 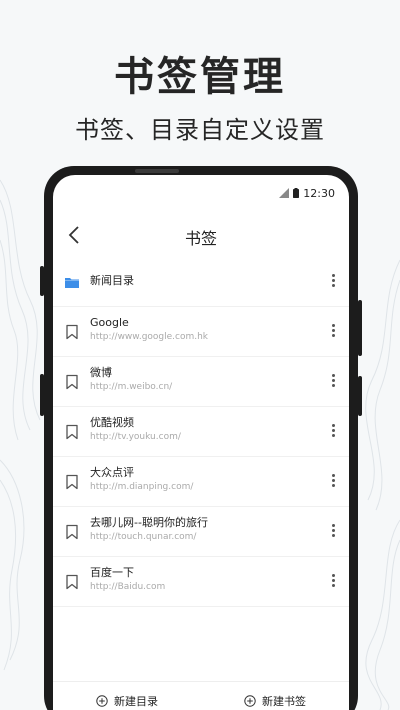 I want to click on bookmark-row: Google http://www.google.com.hk, so click(x=201, y=332).